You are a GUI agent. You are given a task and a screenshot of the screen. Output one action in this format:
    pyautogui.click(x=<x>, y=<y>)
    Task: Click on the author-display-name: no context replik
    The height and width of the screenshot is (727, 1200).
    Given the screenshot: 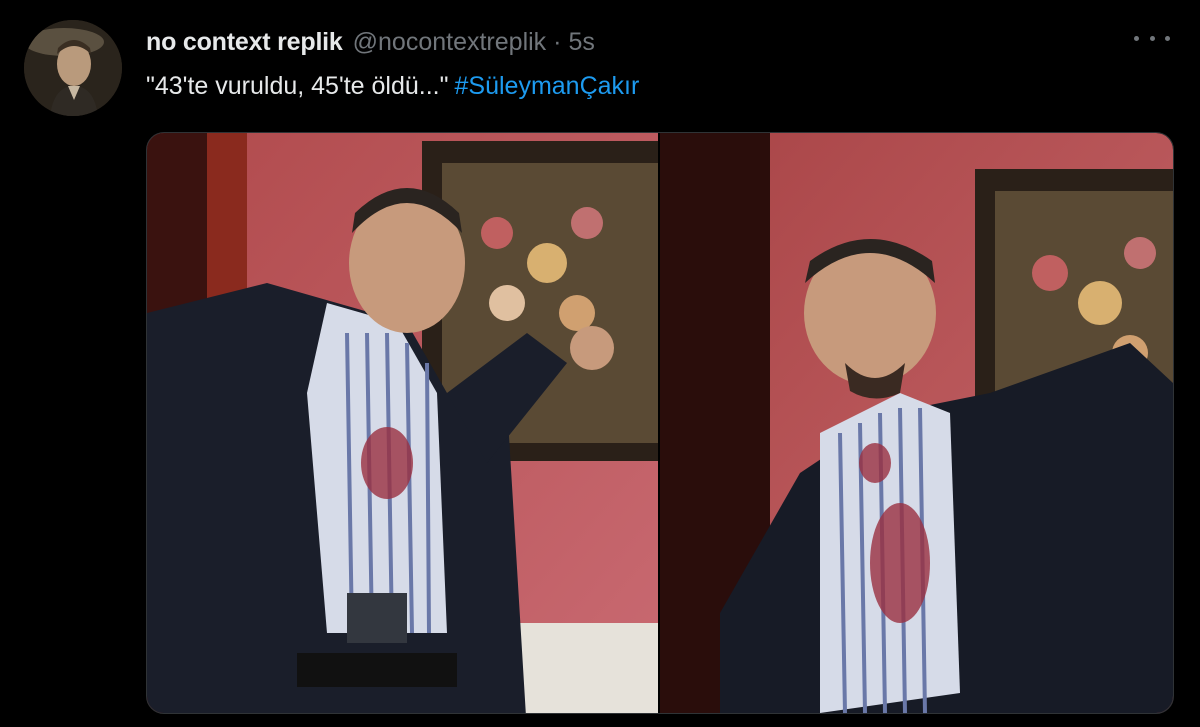 What is the action you would take?
    pyautogui.click(x=244, y=42)
    